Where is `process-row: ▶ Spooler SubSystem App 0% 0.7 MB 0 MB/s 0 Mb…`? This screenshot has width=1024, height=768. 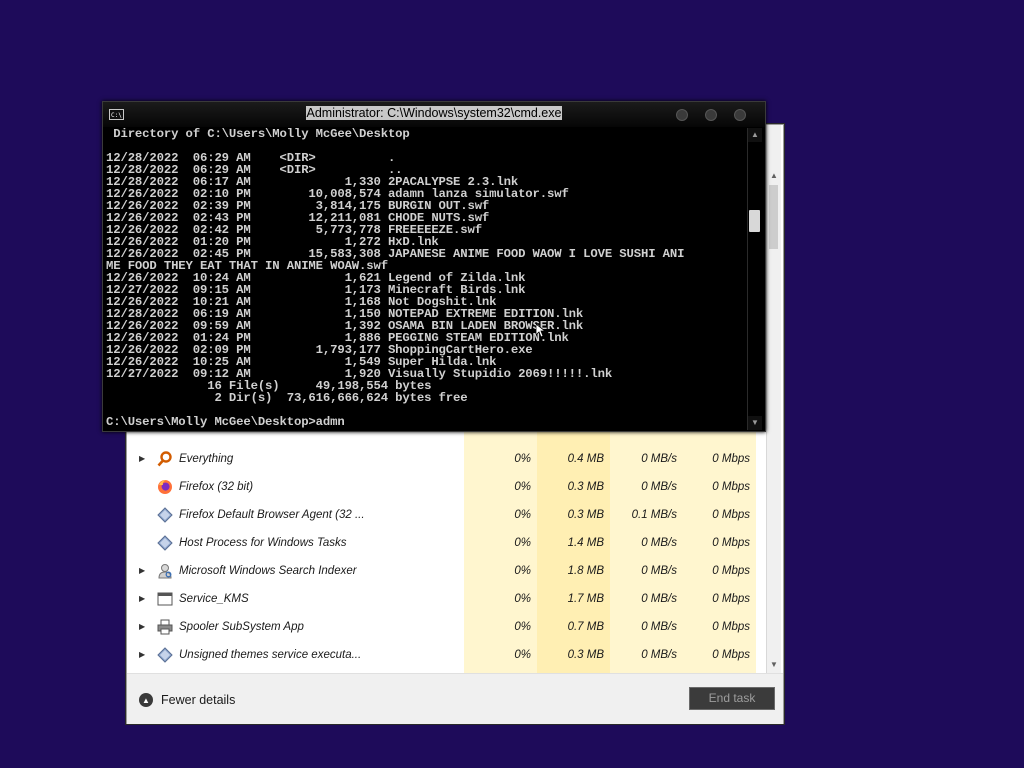
process-row: ▶ Spooler SubSystem App 0% 0.7 MB 0 MB/s 0 Mb… is located at coordinates (442, 627).